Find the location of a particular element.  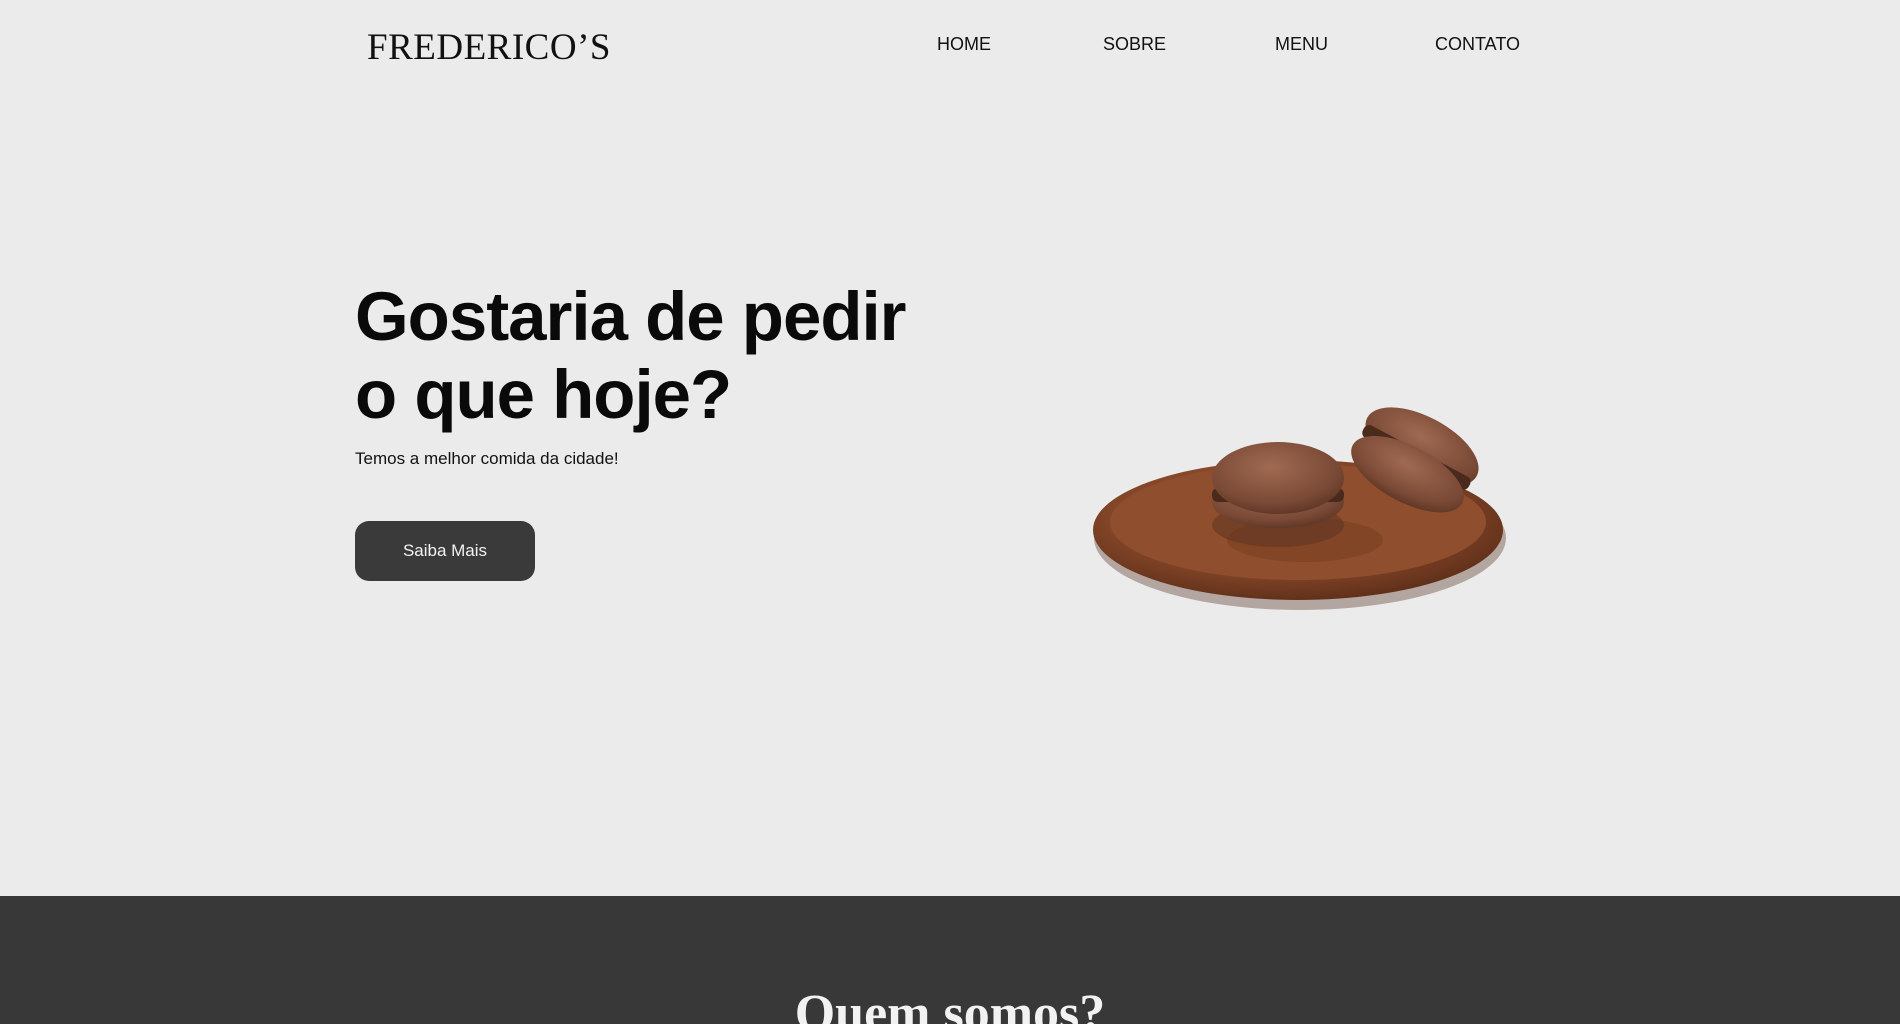

saiba-mais-button: Saiba Mais is located at coordinates (445, 551).